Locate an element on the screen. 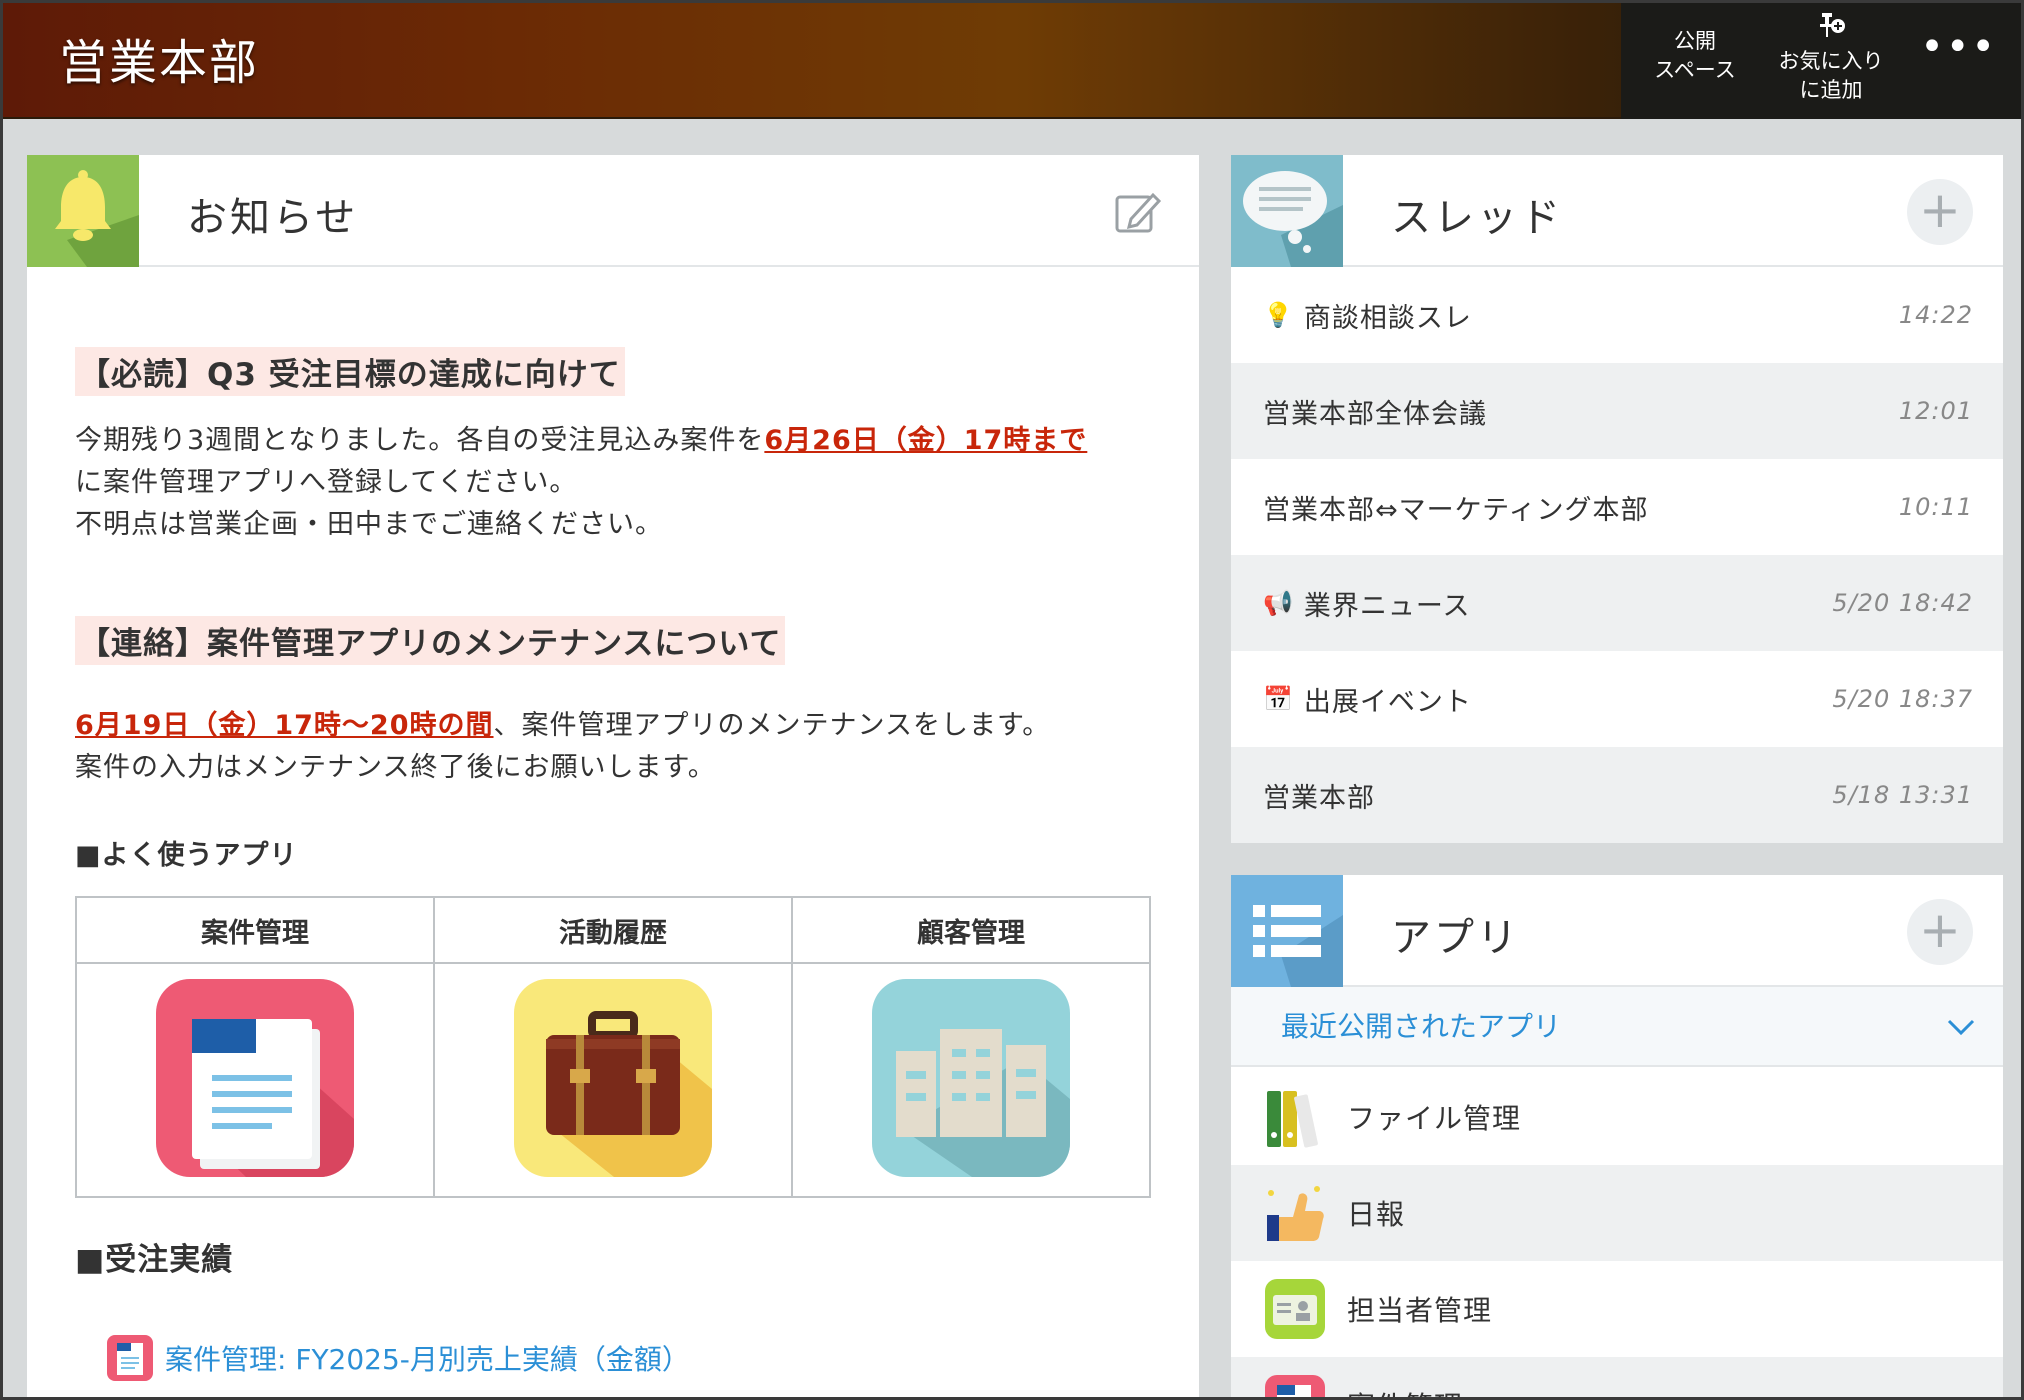  app-list-item: 案件管理 is located at coordinates (1617, 1377).